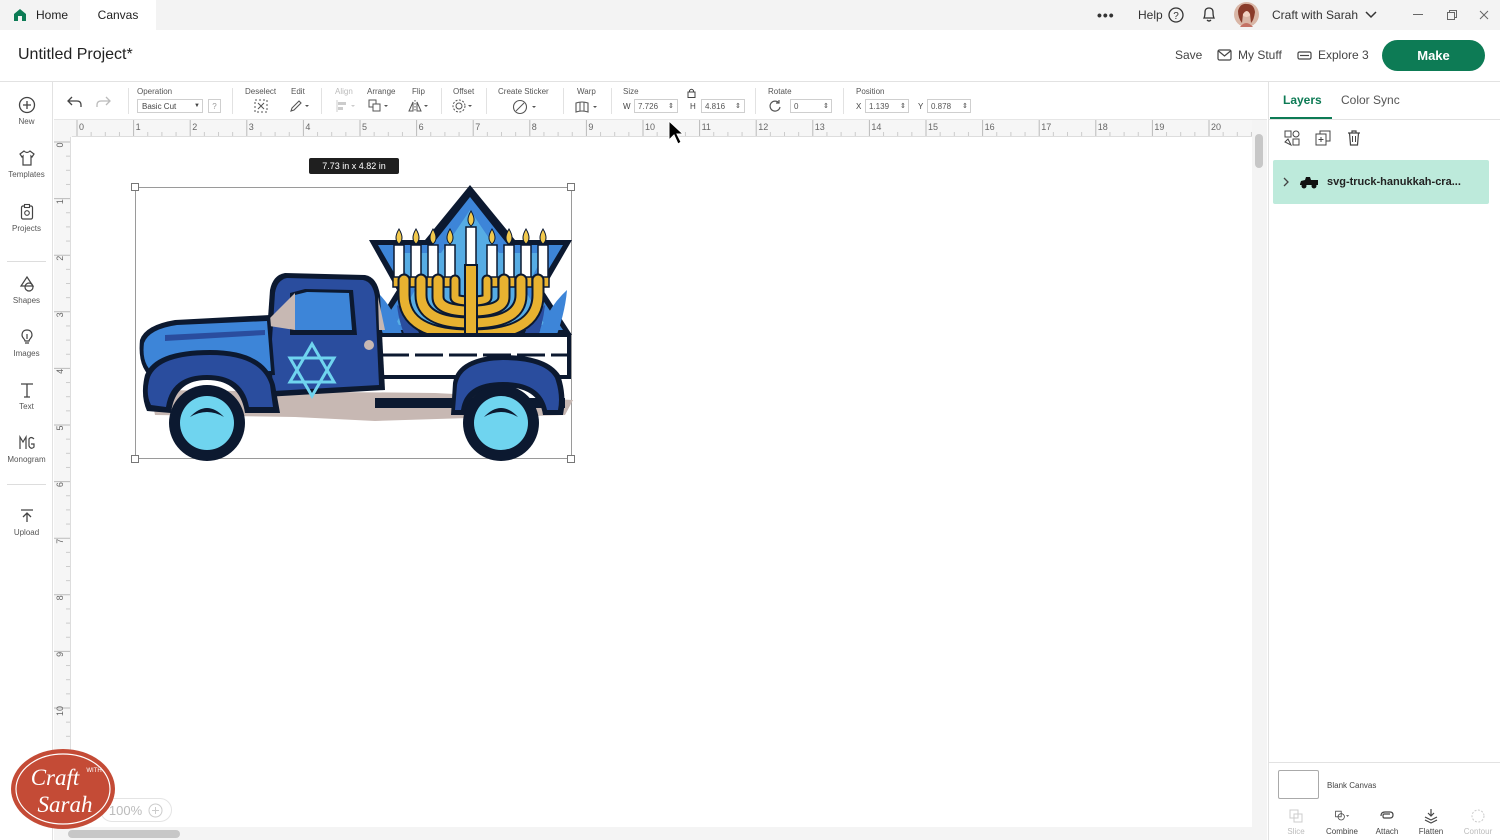 Image resolution: width=1500 pixels, height=840 pixels. I want to click on rotate-label: Rotate, so click(780, 91).